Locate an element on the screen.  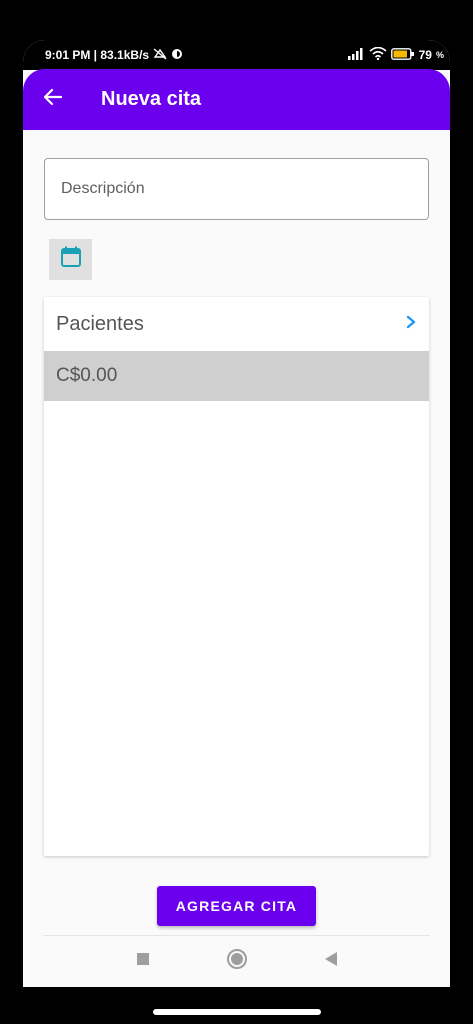
home-button is located at coordinates (237, 961).